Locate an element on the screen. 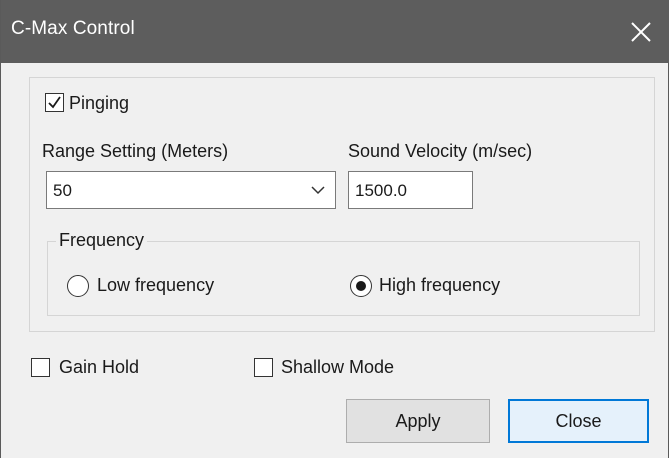  close-icon is located at coordinates (640, 31).